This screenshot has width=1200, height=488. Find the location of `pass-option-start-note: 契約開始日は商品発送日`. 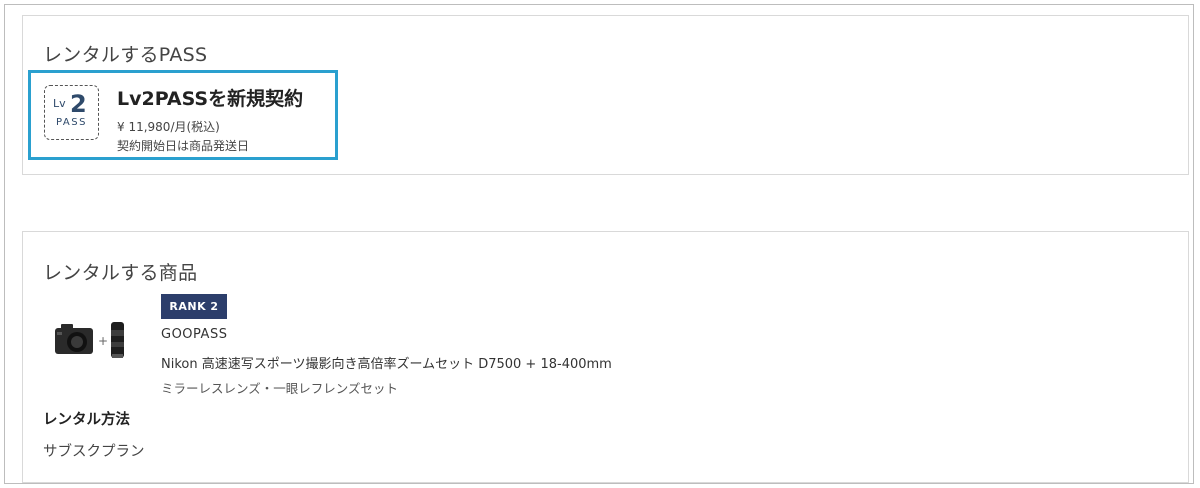

pass-option-start-note: 契約開始日は商品発送日 is located at coordinates (183, 146).